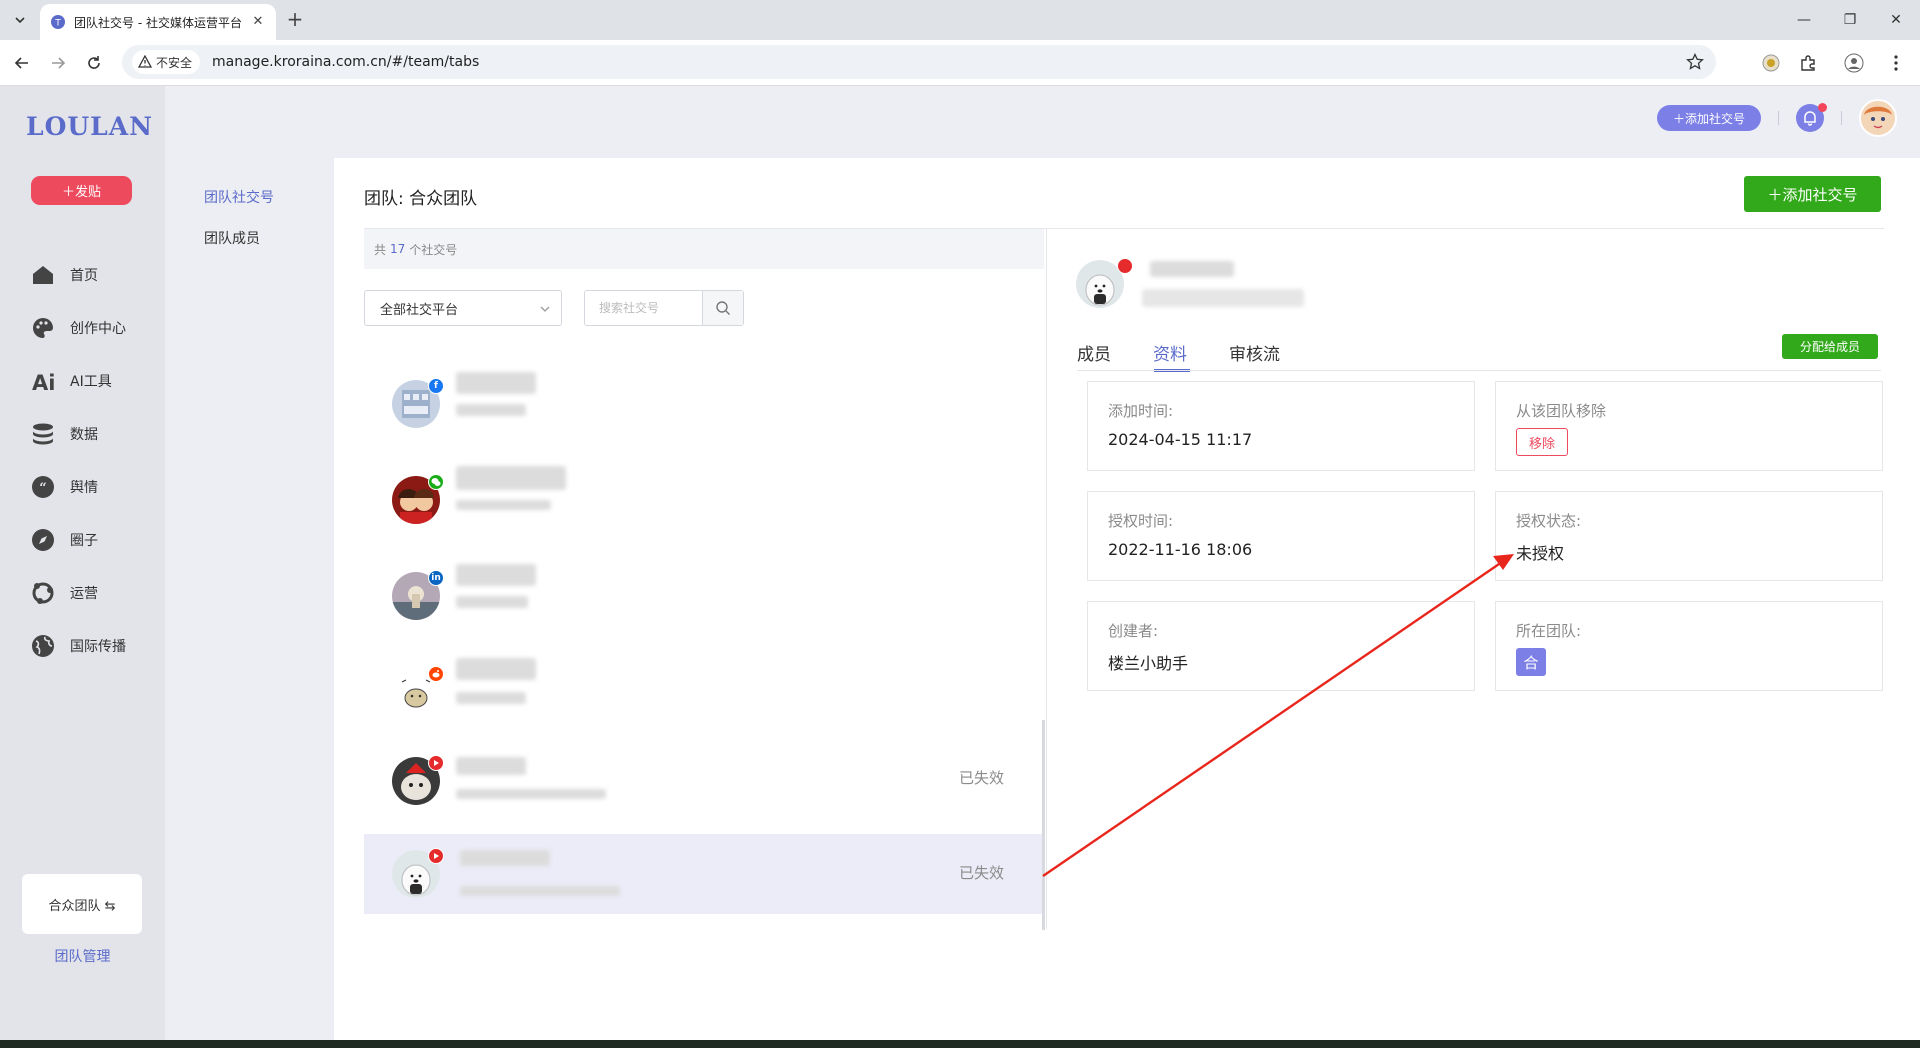 This screenshot has width=1920, height=1048. I want to click on header-add-account-button: ＋添加社交号, so click(1709, 118).